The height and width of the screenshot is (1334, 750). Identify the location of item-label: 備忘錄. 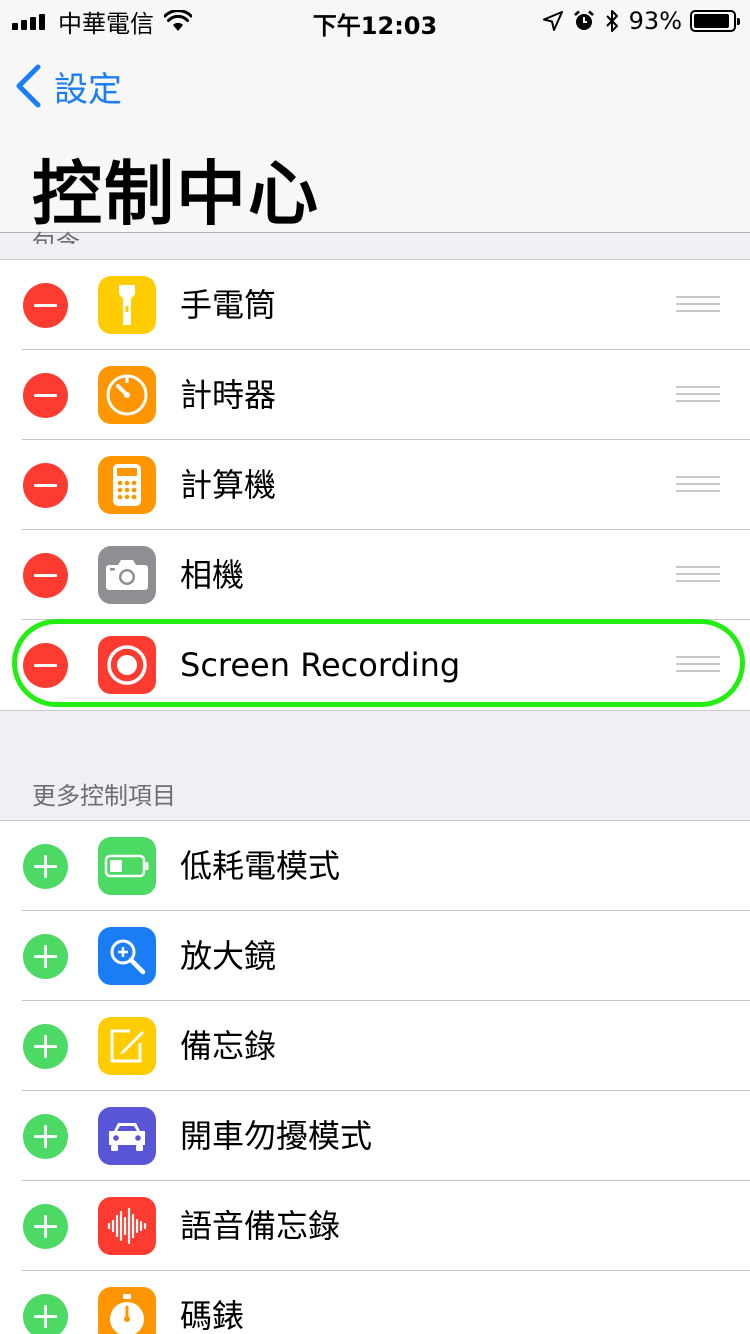
(228, 1046).